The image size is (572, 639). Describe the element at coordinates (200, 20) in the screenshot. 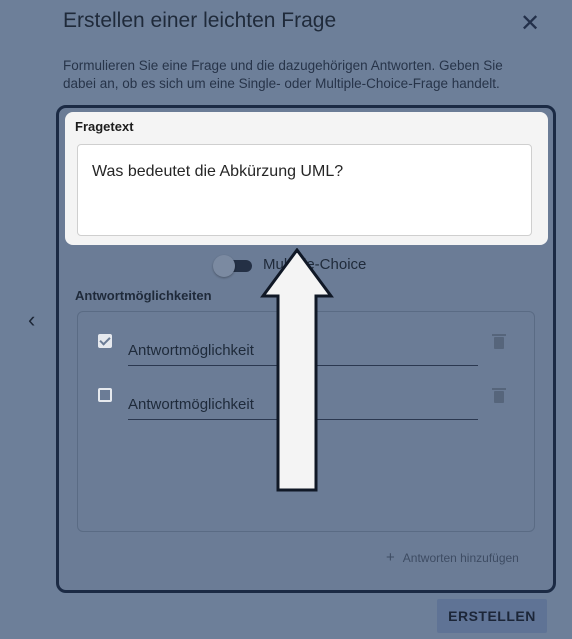

I see `dialog-title: Erstellen einer leichten Frage` at that location.